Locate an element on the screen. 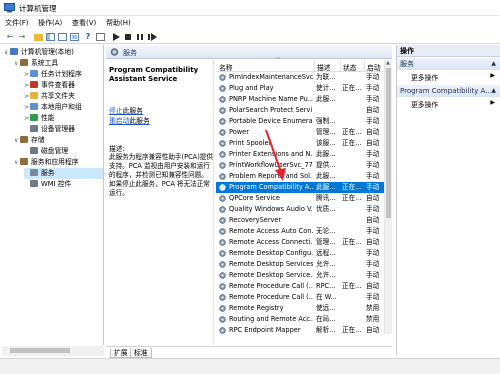 This screenshot has width=500, height=374. menu-file: 文件(F) is located at coordinates (17, 23).